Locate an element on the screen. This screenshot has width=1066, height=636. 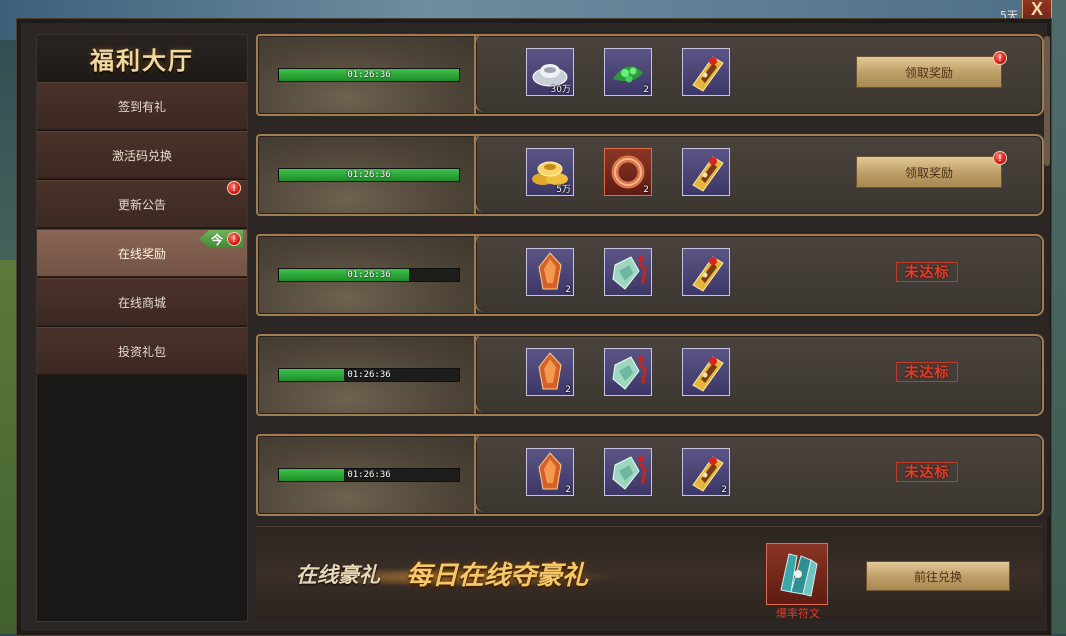
sidebar-item-label: 更新公告 is located at coordinates (141, 204).